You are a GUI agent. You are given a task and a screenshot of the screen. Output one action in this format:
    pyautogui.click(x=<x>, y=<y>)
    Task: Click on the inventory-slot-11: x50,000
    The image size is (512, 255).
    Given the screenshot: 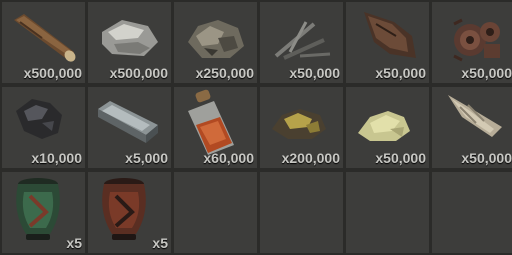 What is the action you would take?
    pyautogui.click(x=387, y=127)
    